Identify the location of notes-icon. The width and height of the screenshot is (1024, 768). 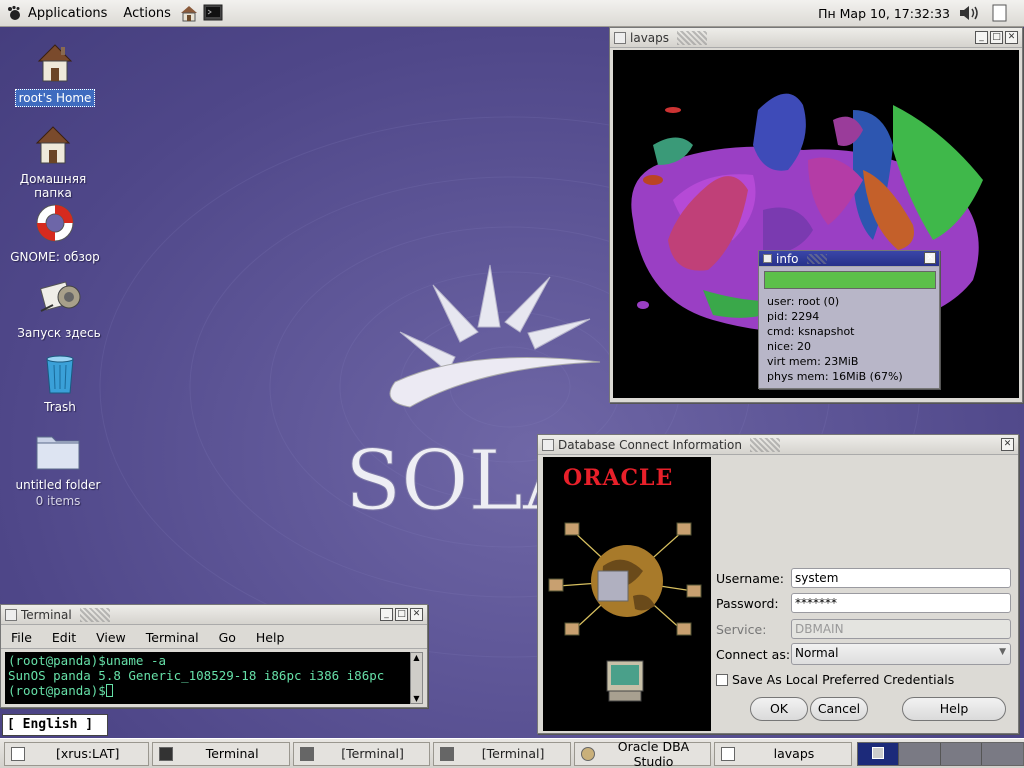
(1000, 13).